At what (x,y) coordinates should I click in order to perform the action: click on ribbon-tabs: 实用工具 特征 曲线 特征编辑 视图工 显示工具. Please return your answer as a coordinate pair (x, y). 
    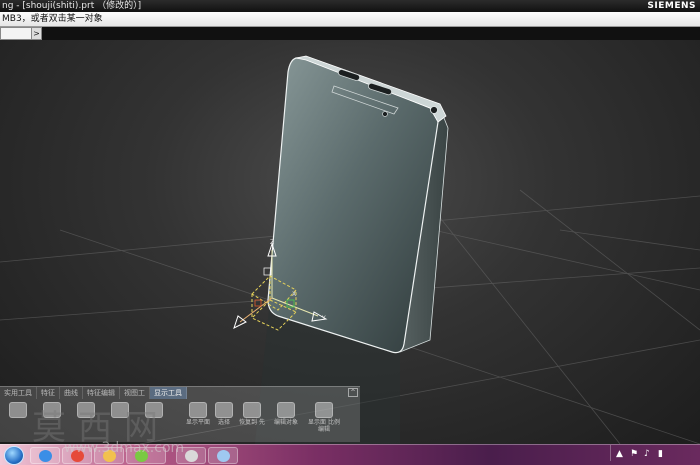
    Looking at the image, I should click on (180, 393).